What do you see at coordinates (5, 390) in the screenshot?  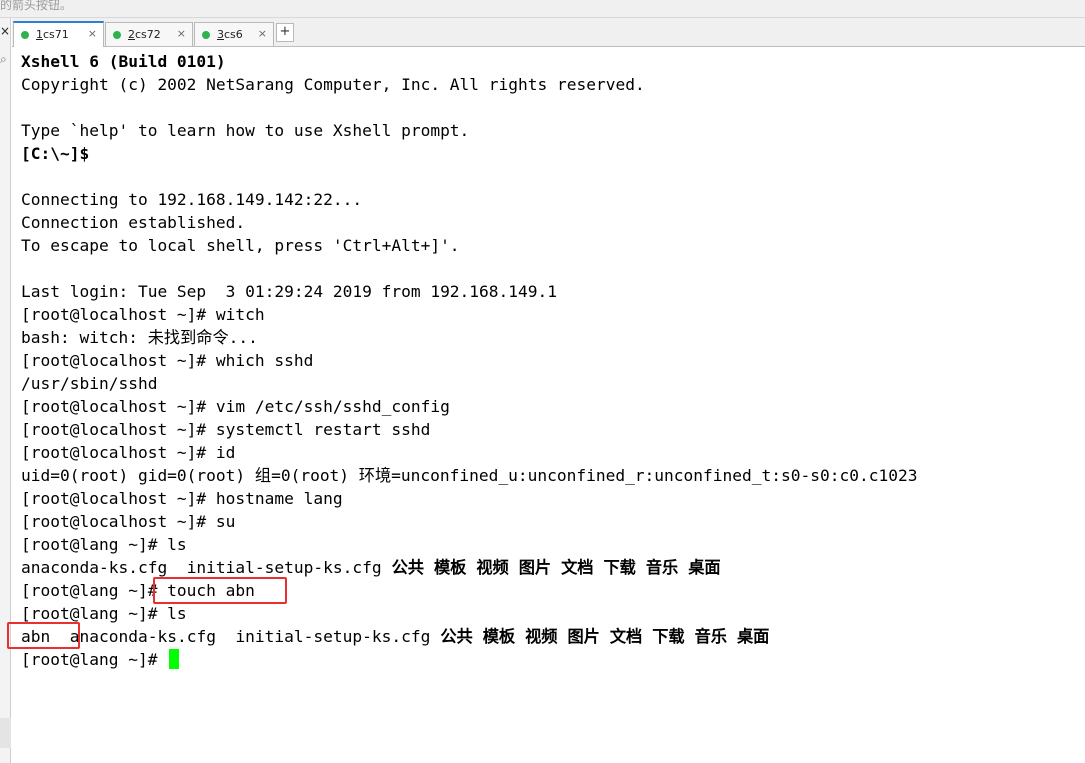 I see `left-panel: × ⌕` at bounding box center [5, 390].